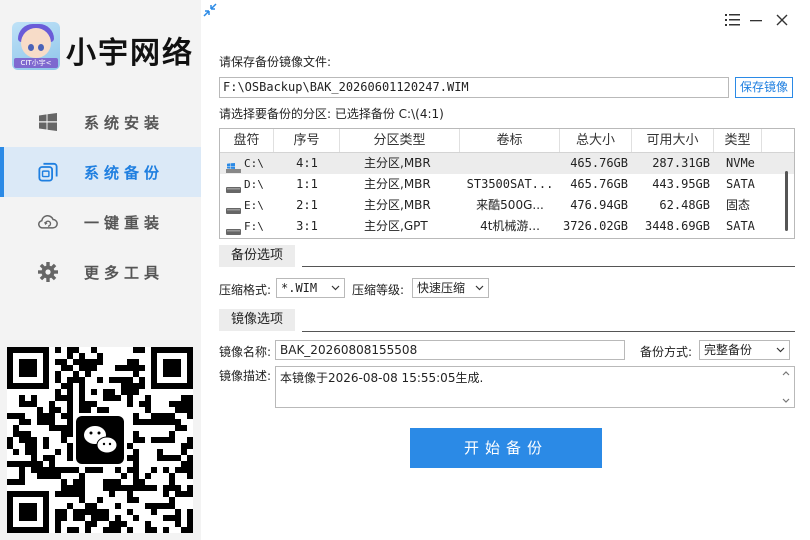 This screenshot has height=540, width=810. What do you see at coordinates (36, 63) in the screenshot?
I see `logo-tag: CIT小宇<` at bounding box center [36, 63].